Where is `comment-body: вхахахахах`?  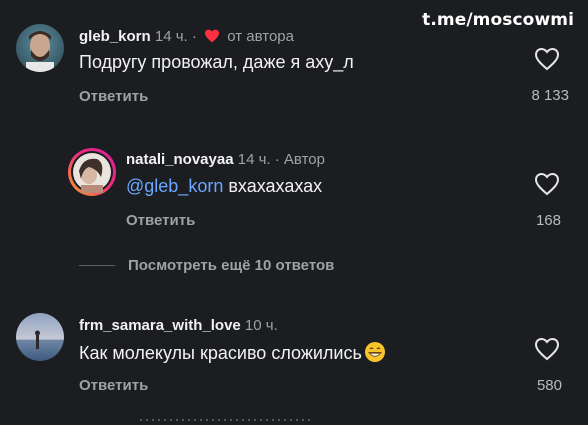 comment-body: вхахахахах is located at coordinates (275, 186).